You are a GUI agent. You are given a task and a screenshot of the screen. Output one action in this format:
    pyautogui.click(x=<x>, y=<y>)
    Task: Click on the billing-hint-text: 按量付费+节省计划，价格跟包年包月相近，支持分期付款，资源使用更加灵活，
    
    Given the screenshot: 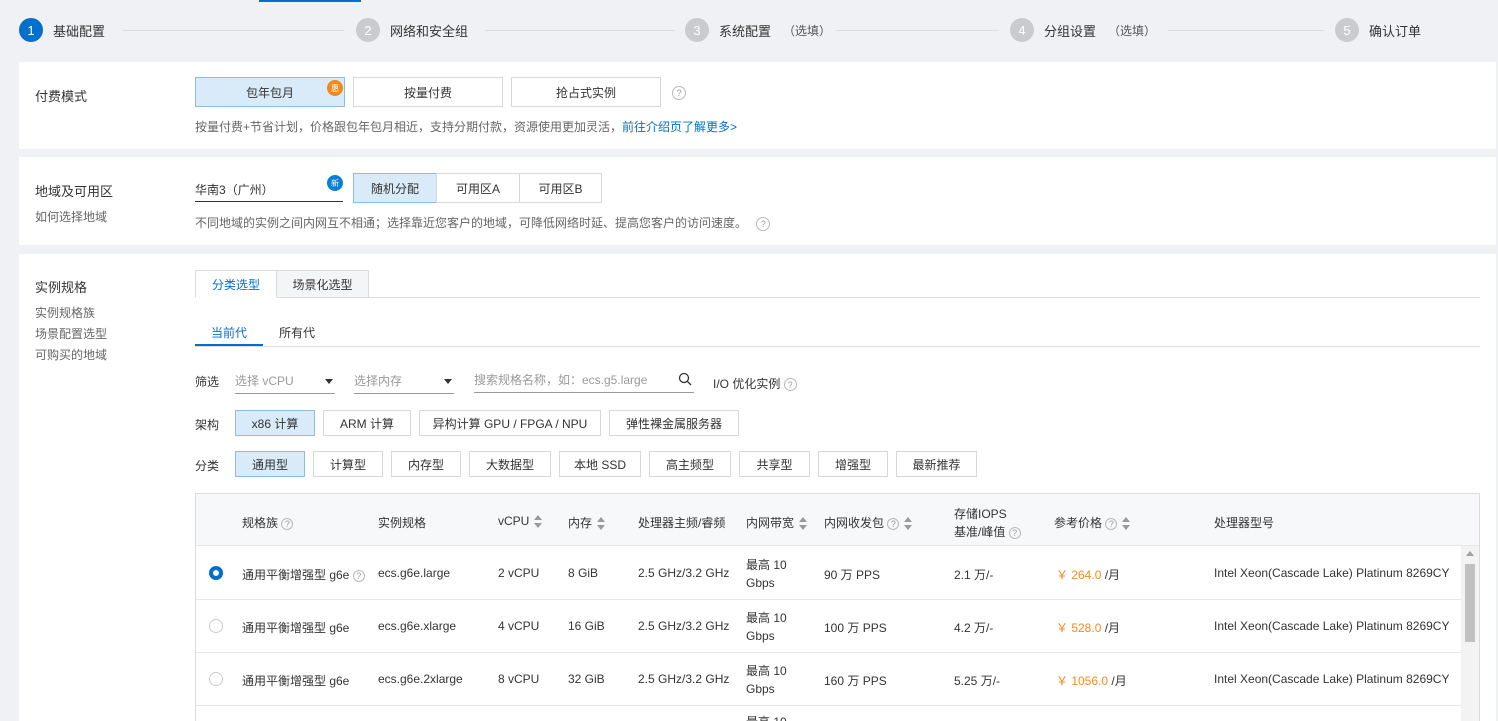 What is the action you would take?
    pyautogui.click(x=409, y=127)
    